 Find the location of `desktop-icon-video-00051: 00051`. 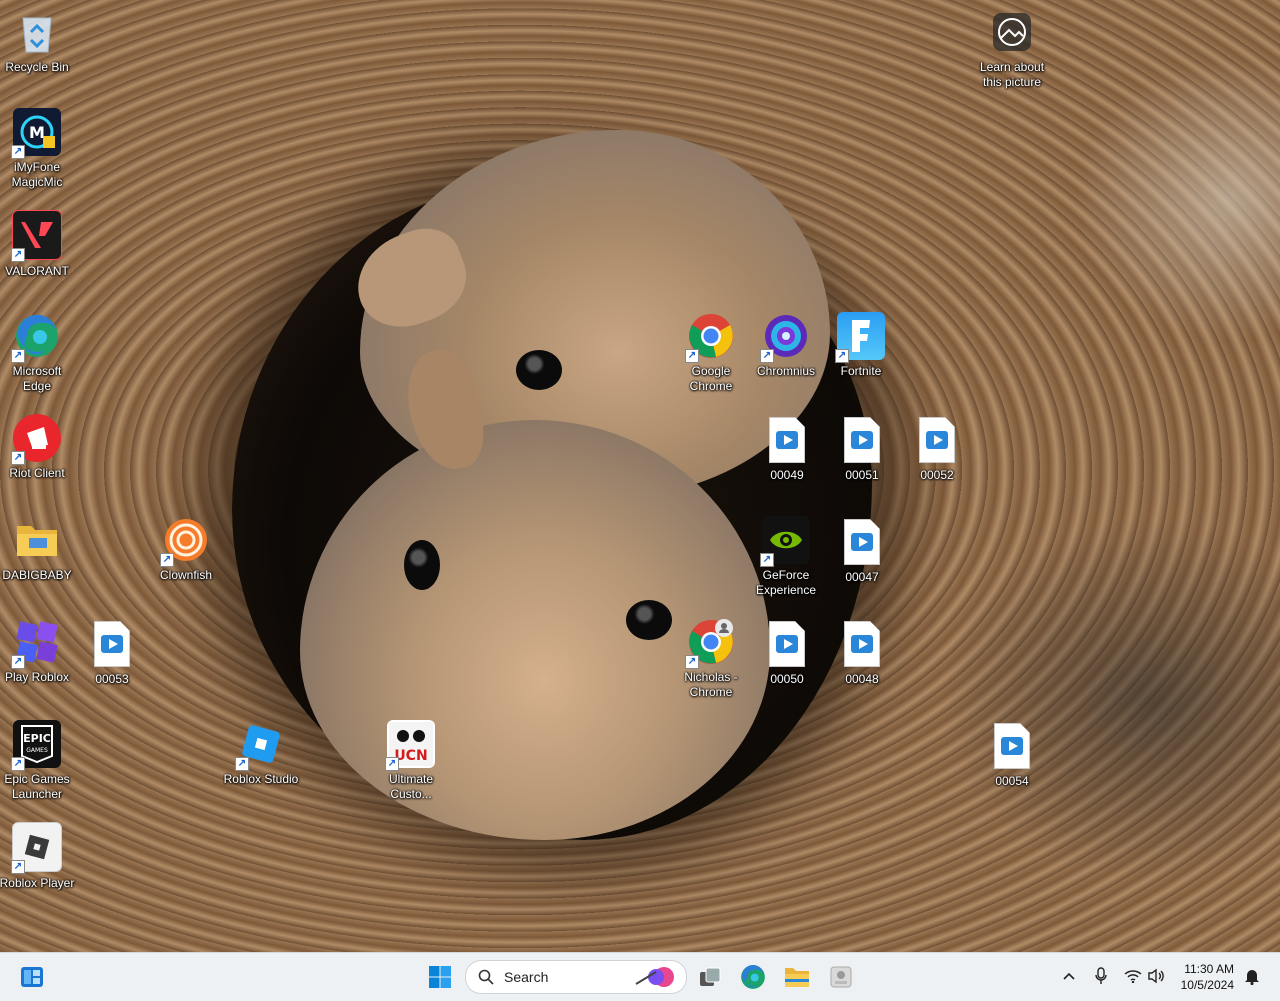

desktop-icon-video-00051: 00051 is located at coordinates (862, 449).